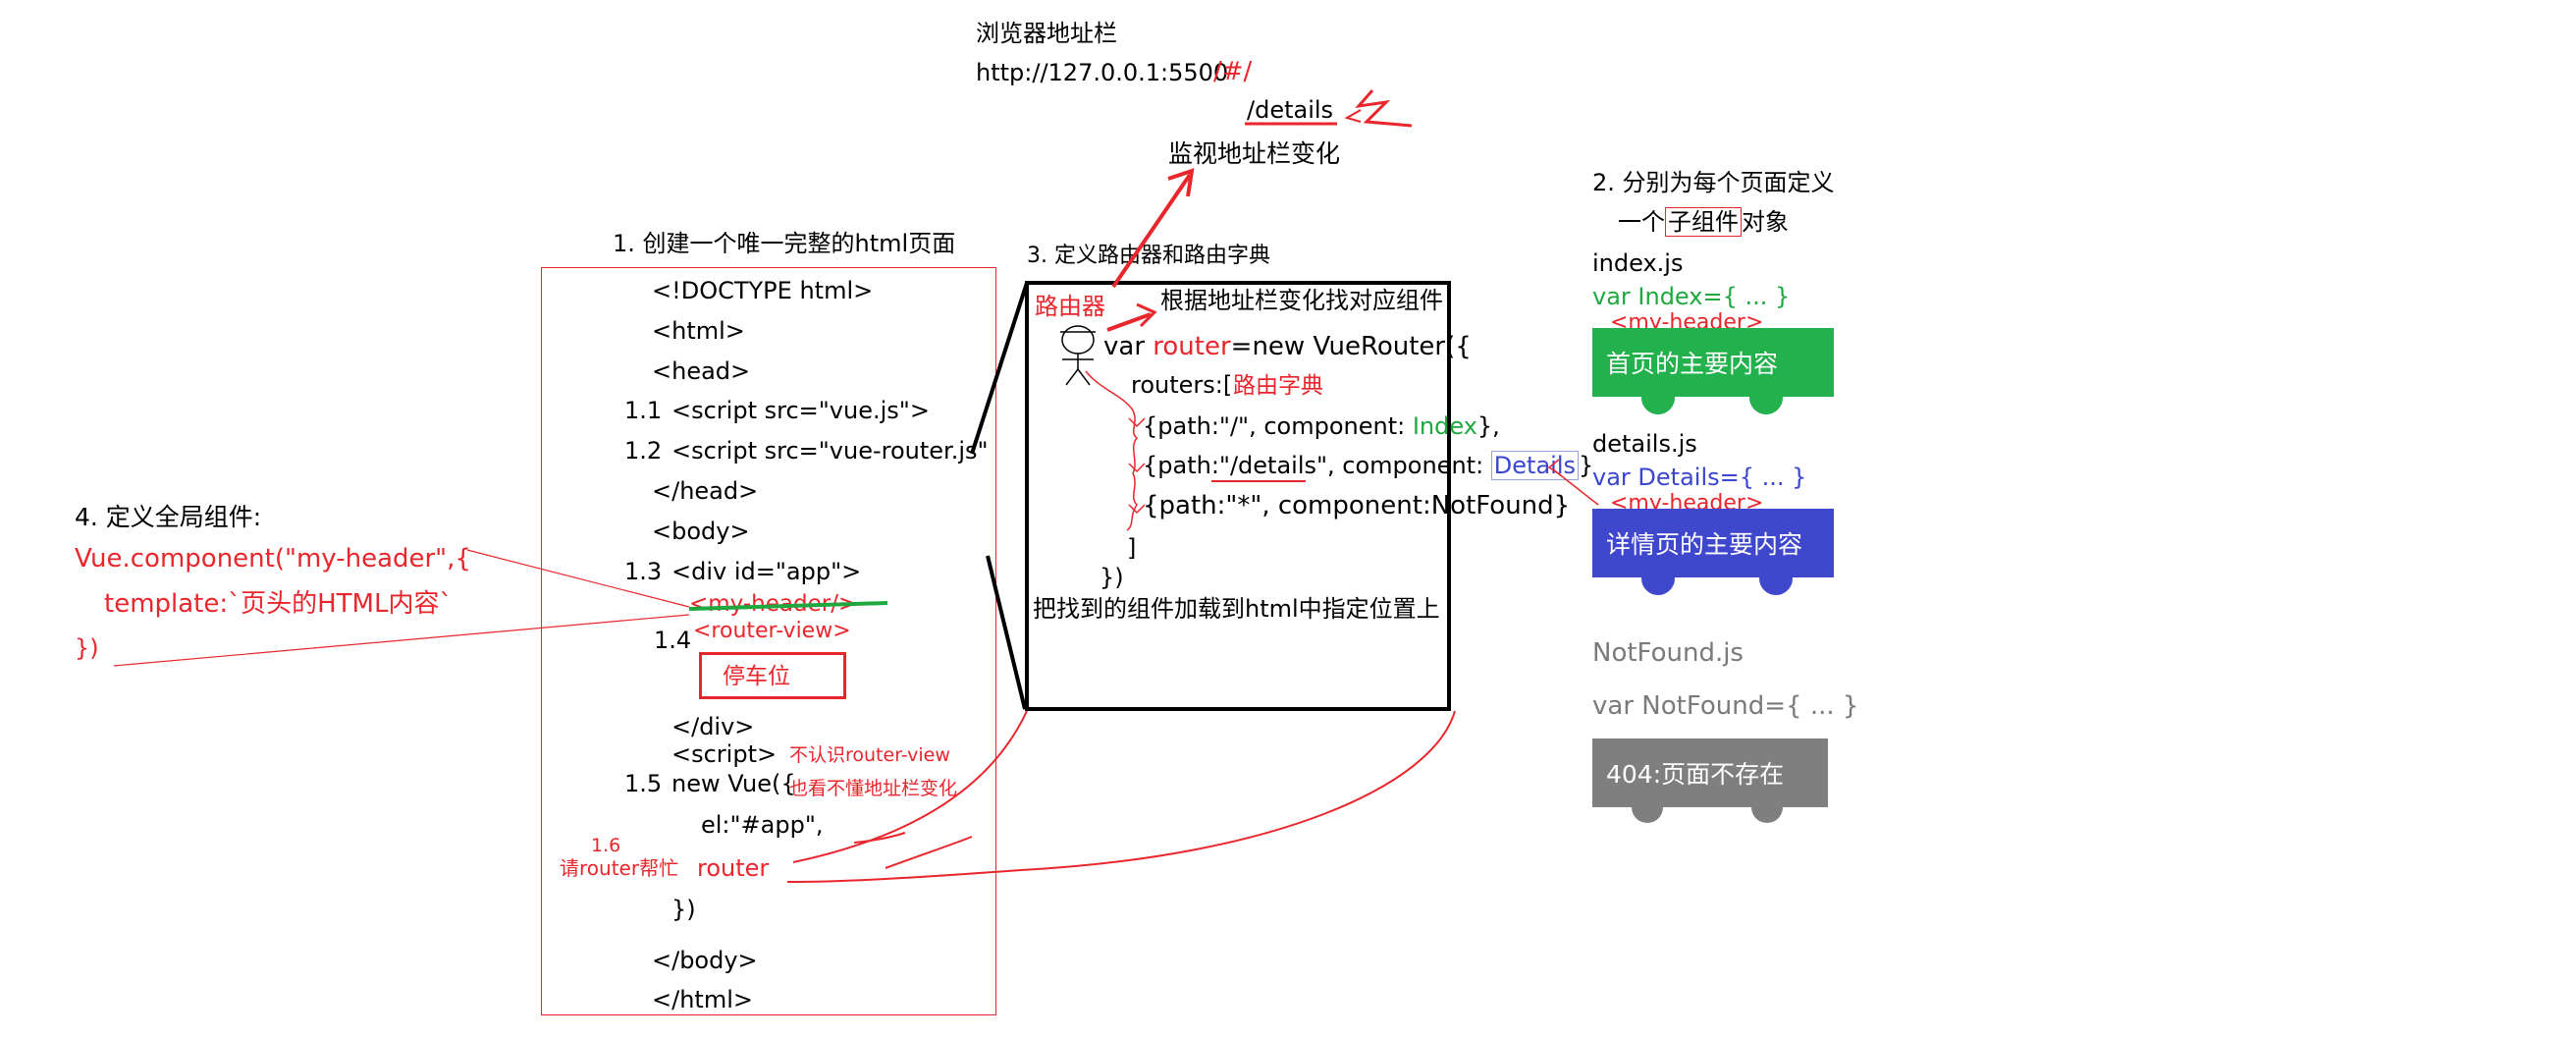 This screenshot has width=2576, height=1039. What do you see at coordinates (999, 369) in the screenshot?
I see `funnel-line-top` at bounding box center [999, 369].